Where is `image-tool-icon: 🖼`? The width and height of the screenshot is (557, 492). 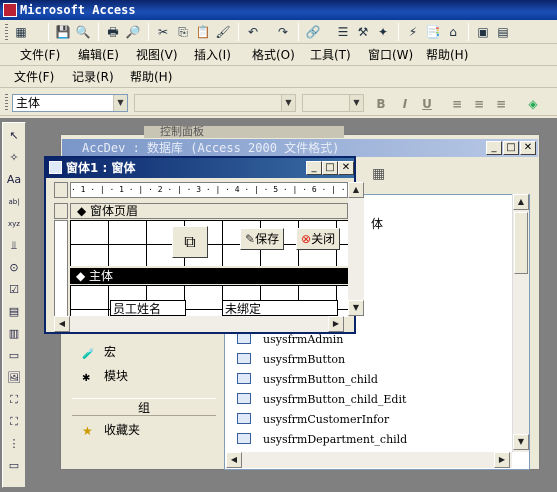 image-tool-icon: 🖼 is located at coordinates (14, 378).